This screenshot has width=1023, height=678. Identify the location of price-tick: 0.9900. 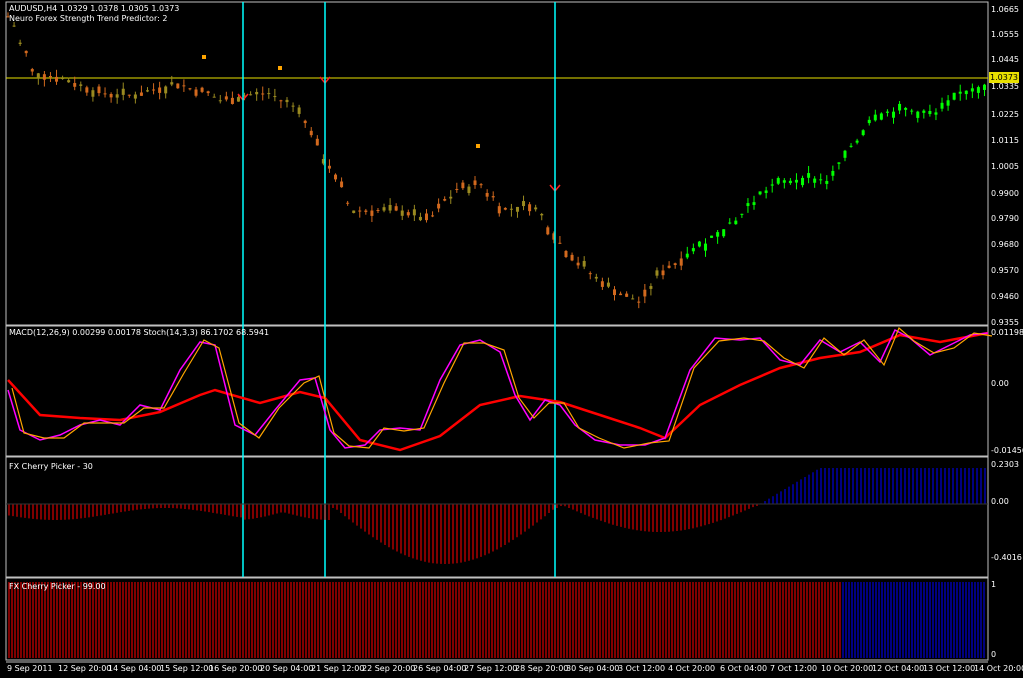
(1005, 193).